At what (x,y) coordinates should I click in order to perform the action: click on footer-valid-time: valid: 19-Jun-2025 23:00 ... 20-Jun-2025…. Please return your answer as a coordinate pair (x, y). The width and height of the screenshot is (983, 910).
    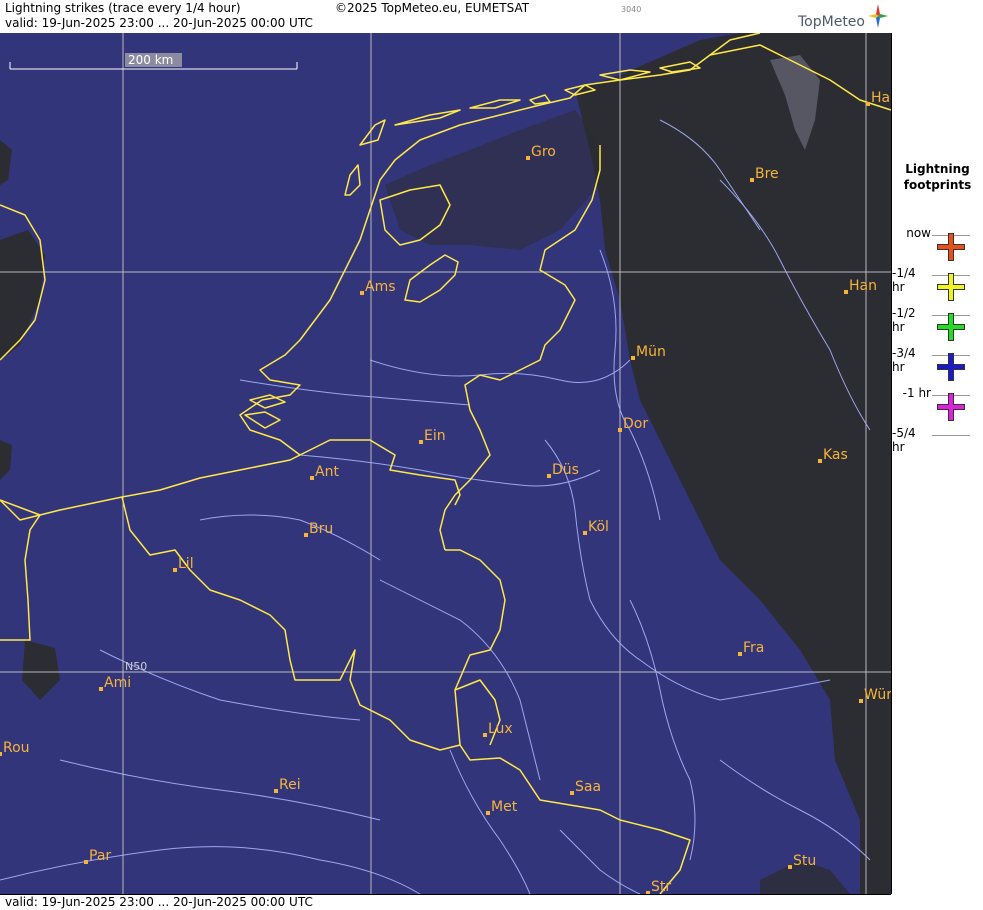
    Looking at the image, I should click on (159, 902).